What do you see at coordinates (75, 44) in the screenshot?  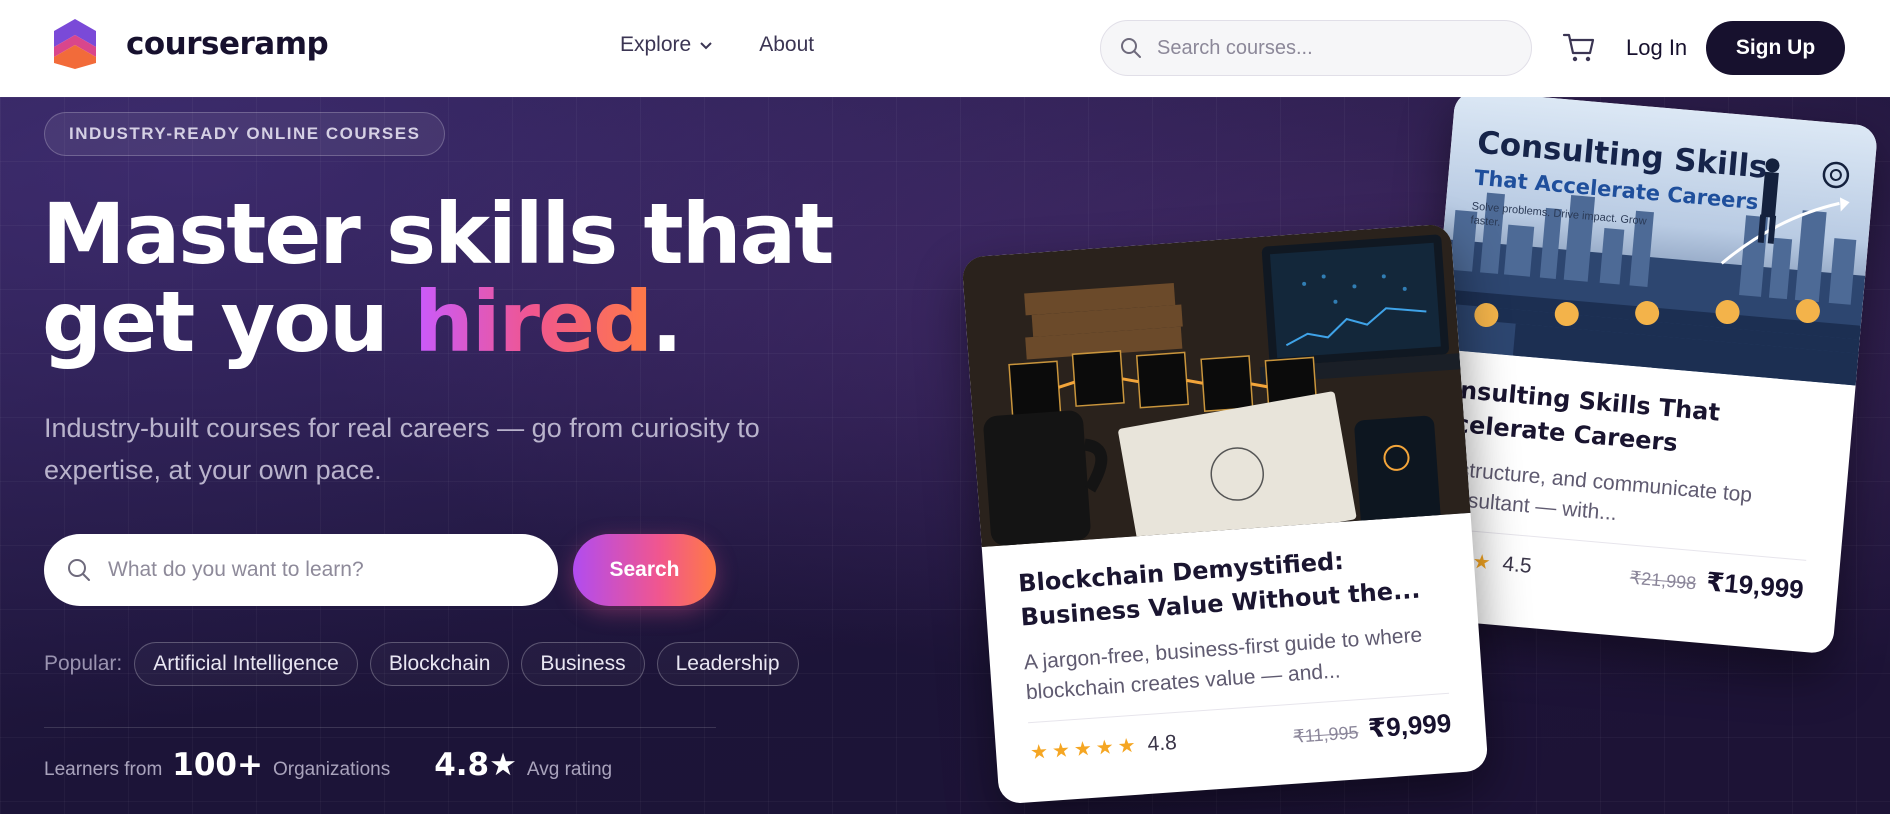 I see `courseramp-logo-icon` at bounding box center [75, 44].